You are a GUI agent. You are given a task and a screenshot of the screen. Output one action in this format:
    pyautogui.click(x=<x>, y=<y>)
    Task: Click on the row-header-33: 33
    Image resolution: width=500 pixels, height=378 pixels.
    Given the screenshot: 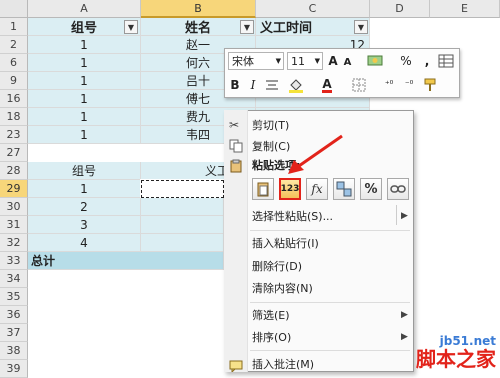 What is the action you would take?
    pyautogui.click(x=14, y=261)
    